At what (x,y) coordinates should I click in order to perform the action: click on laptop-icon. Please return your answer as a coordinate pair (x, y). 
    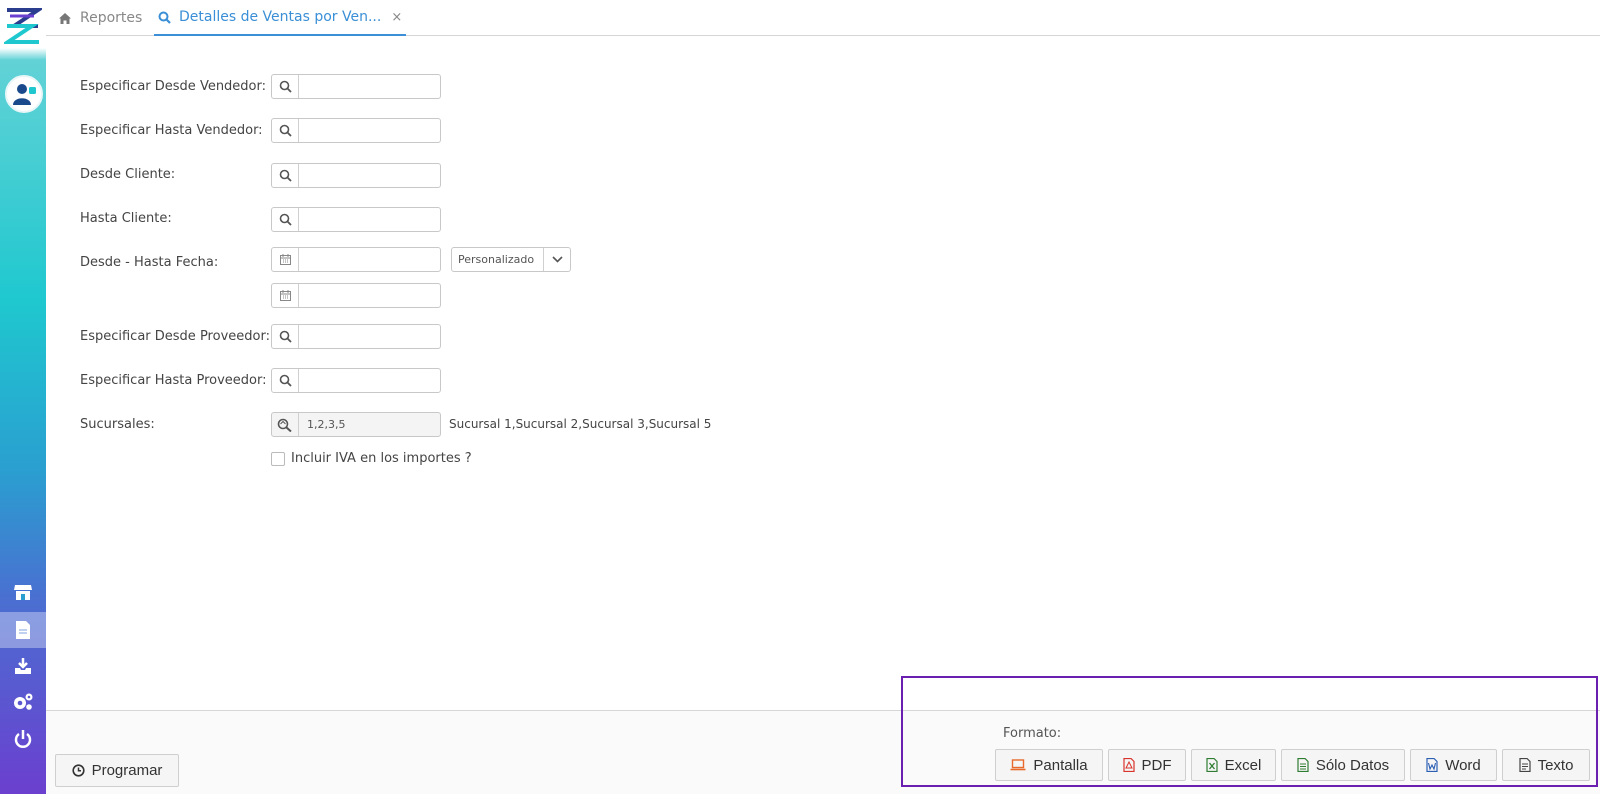
    Looking at the image, I should click on (1018, 765).